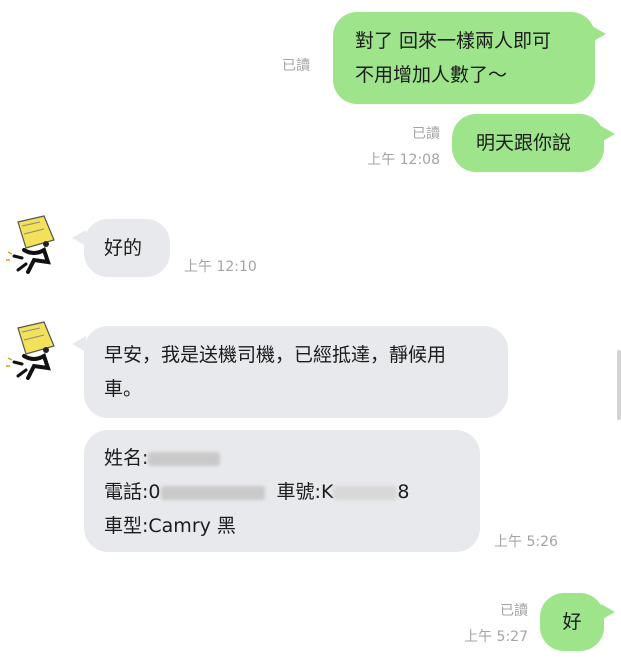 This screenshot has width=621, height=660. What do you see at coordinates (619, 385) in the screenshot?
I see `scrollbar` at bounding box center [619, 385].